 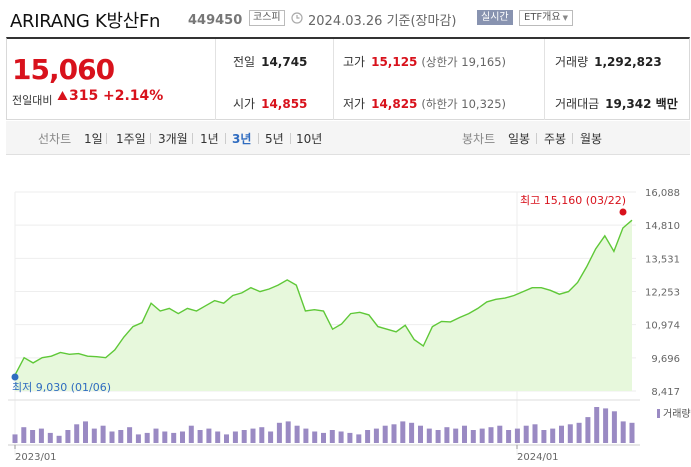 I want to click on chevron-down-icon: ▼, so click(x=565, y=18).